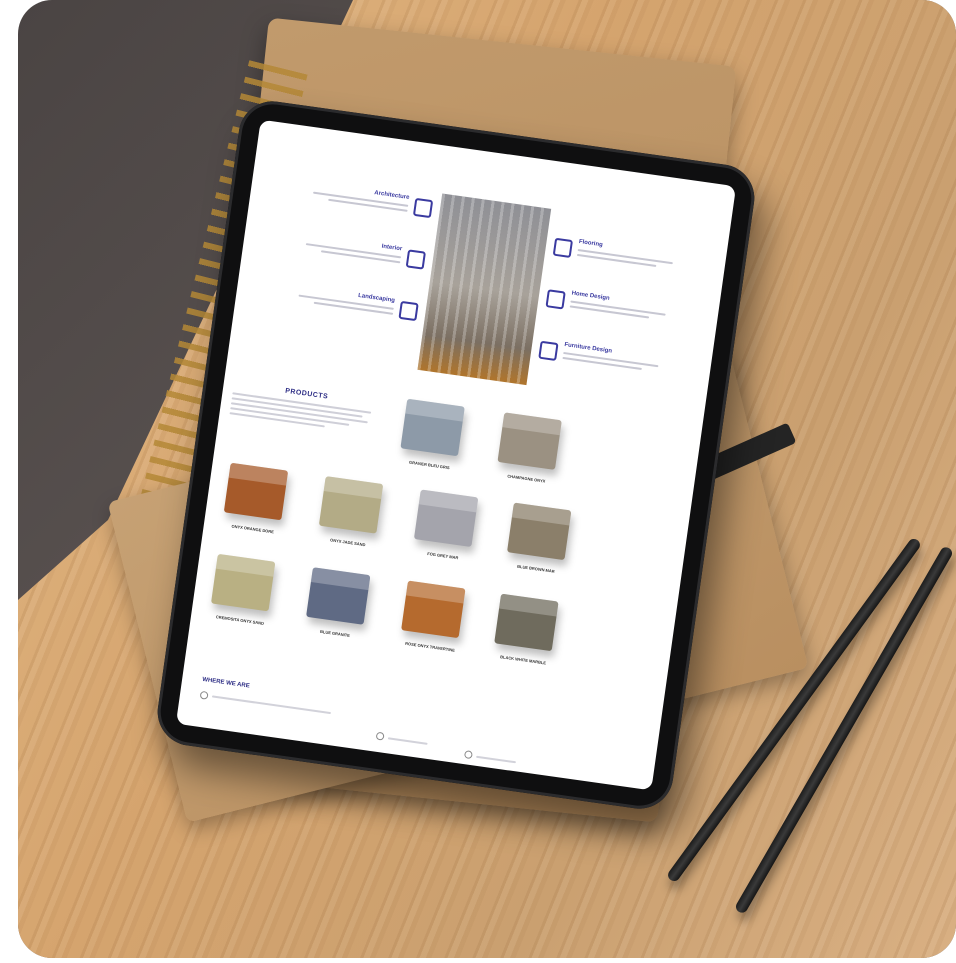 The height and width of the screenshot is (963, 956). I want to click on address-line, so click(271, 705).